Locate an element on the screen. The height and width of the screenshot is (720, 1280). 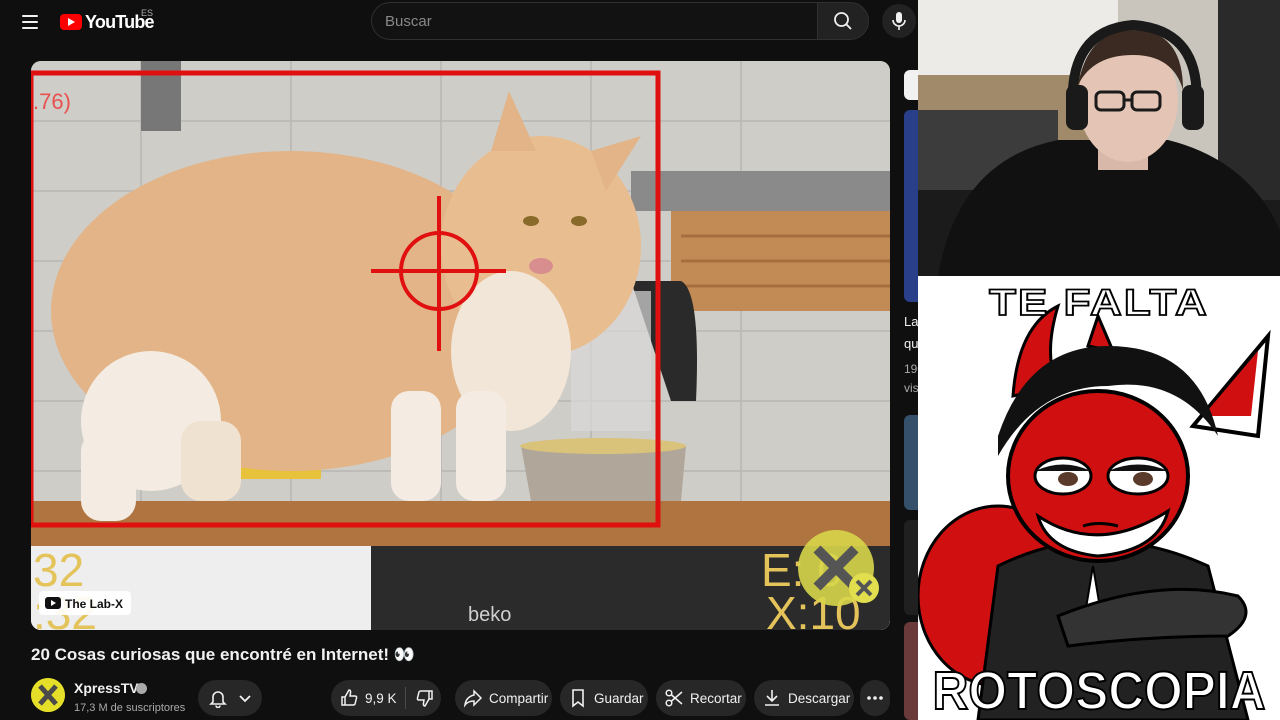
more-actions-button is located at coordinates (875, 698).